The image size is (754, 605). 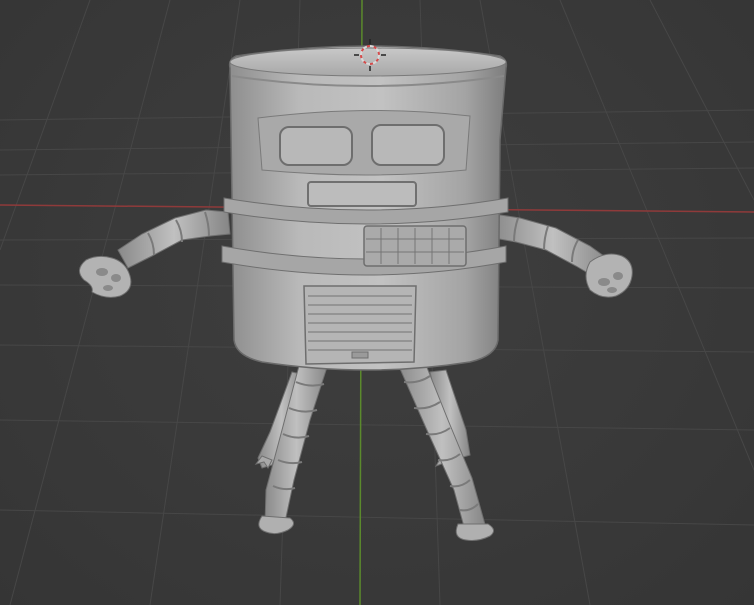 What do you see at coordinates (316, 146) in the screenshot?
I see `robot-eye-left` at bounding box center [316, 146].